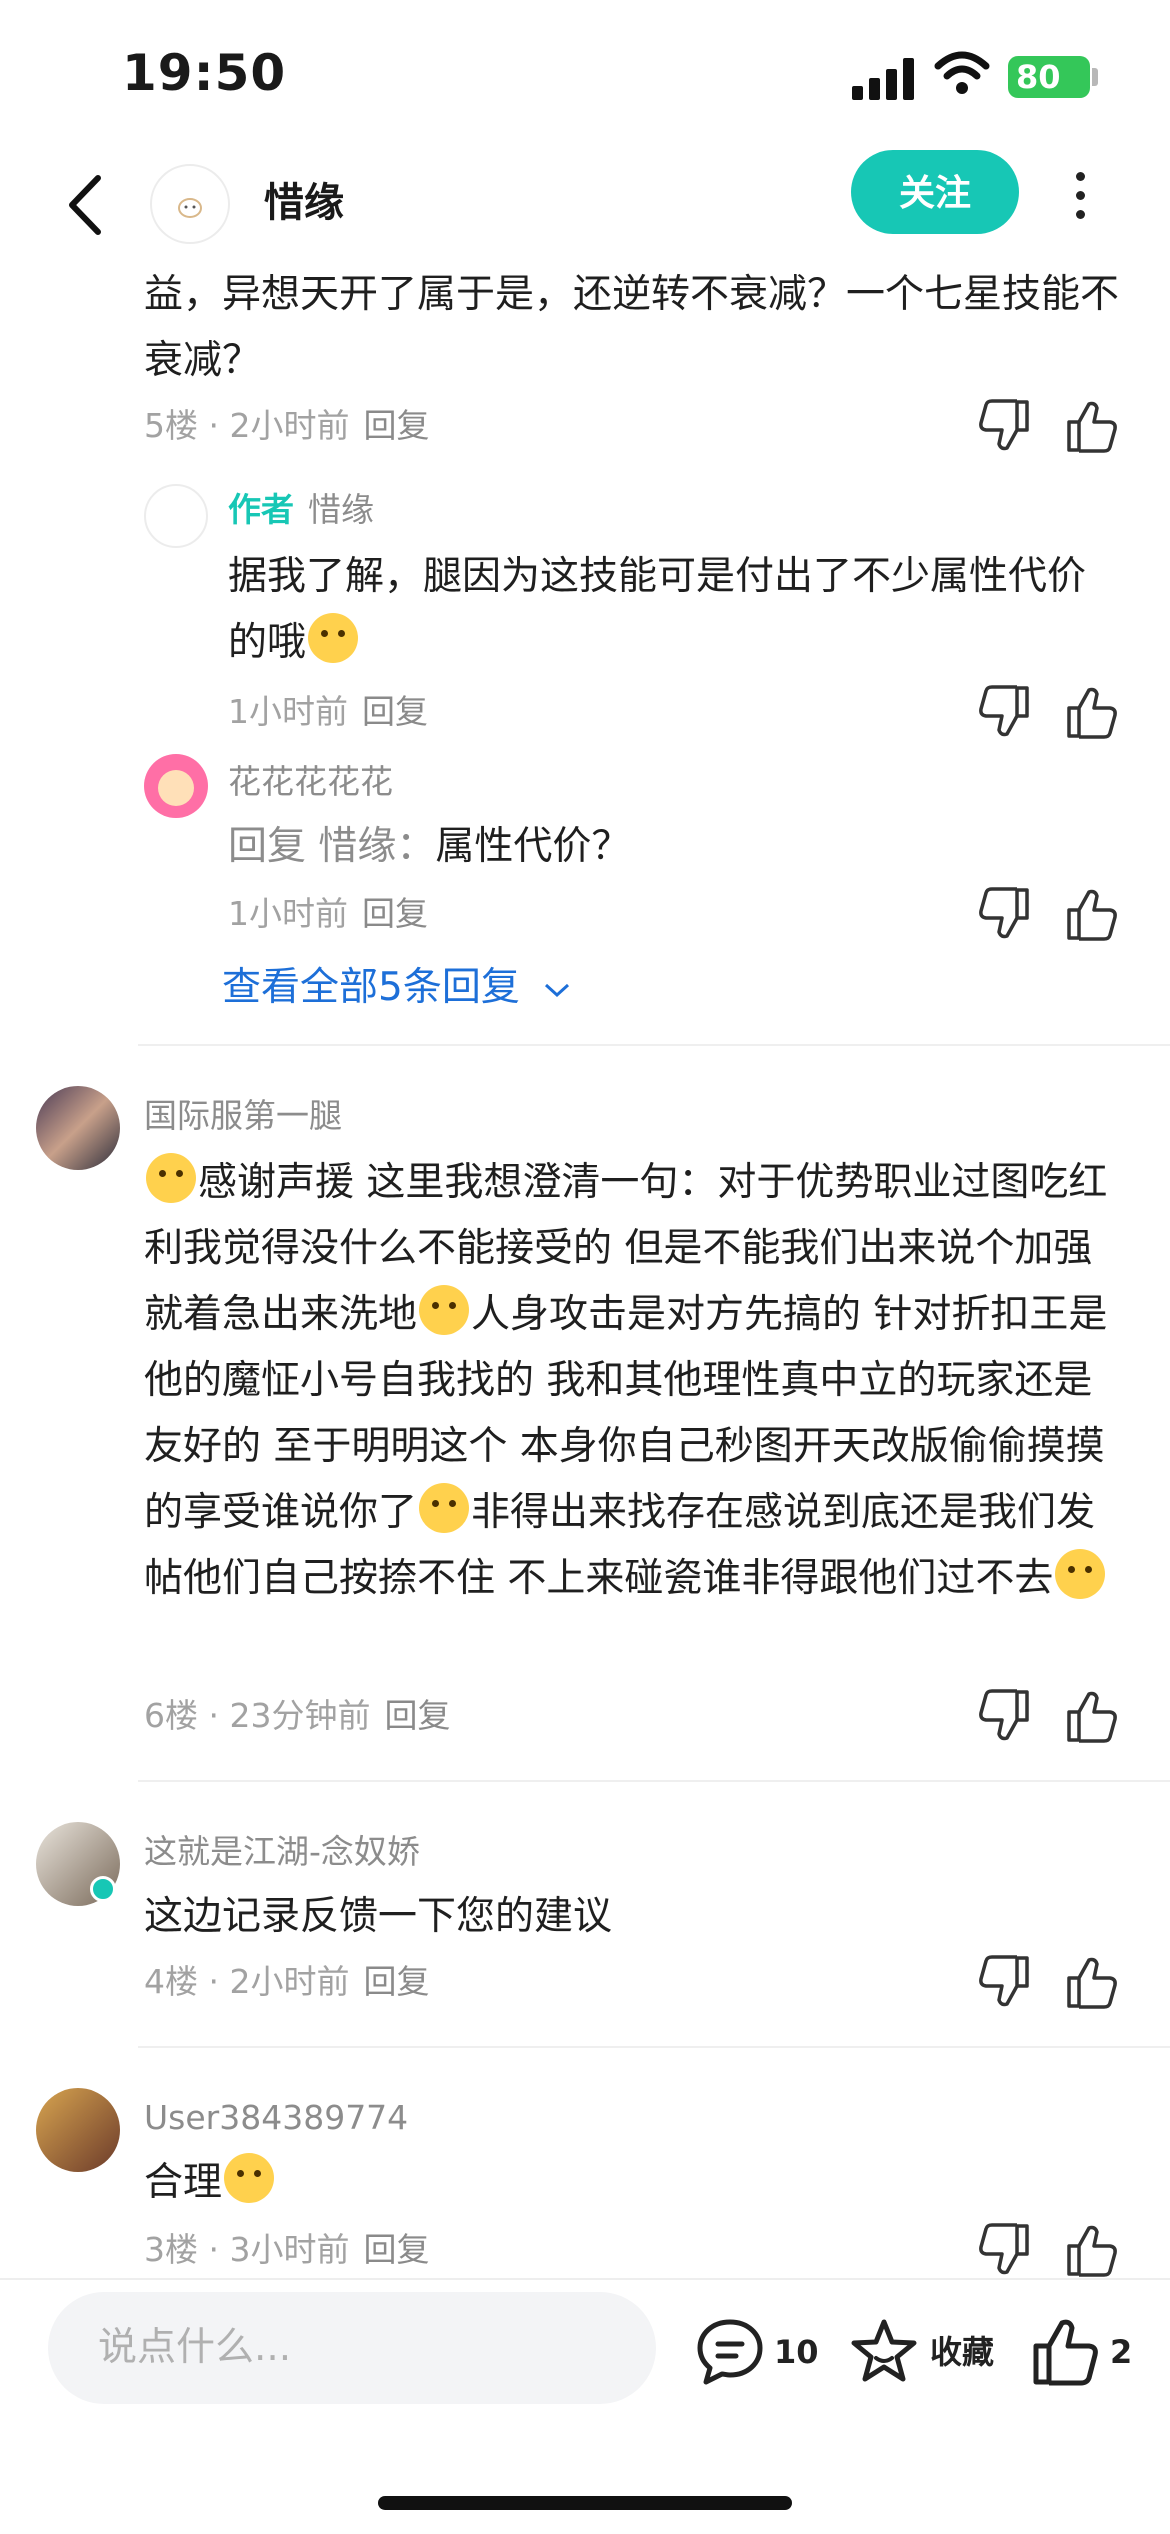  Describe the element at coordinates (276, 2118) in the screenshot. I see `comment-username: User384389774` at that location.